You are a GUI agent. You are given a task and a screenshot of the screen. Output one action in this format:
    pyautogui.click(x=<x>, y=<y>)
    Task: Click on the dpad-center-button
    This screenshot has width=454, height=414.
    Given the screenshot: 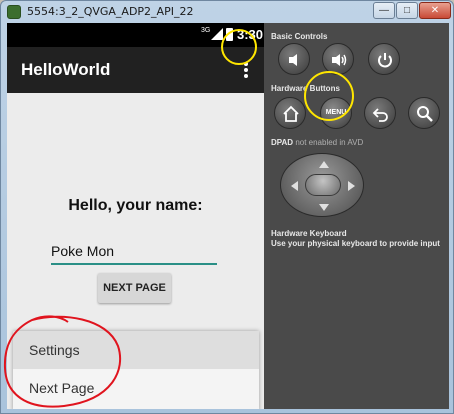 What is the action you would take?
    pyautogui.click(x=323, y=185)
    